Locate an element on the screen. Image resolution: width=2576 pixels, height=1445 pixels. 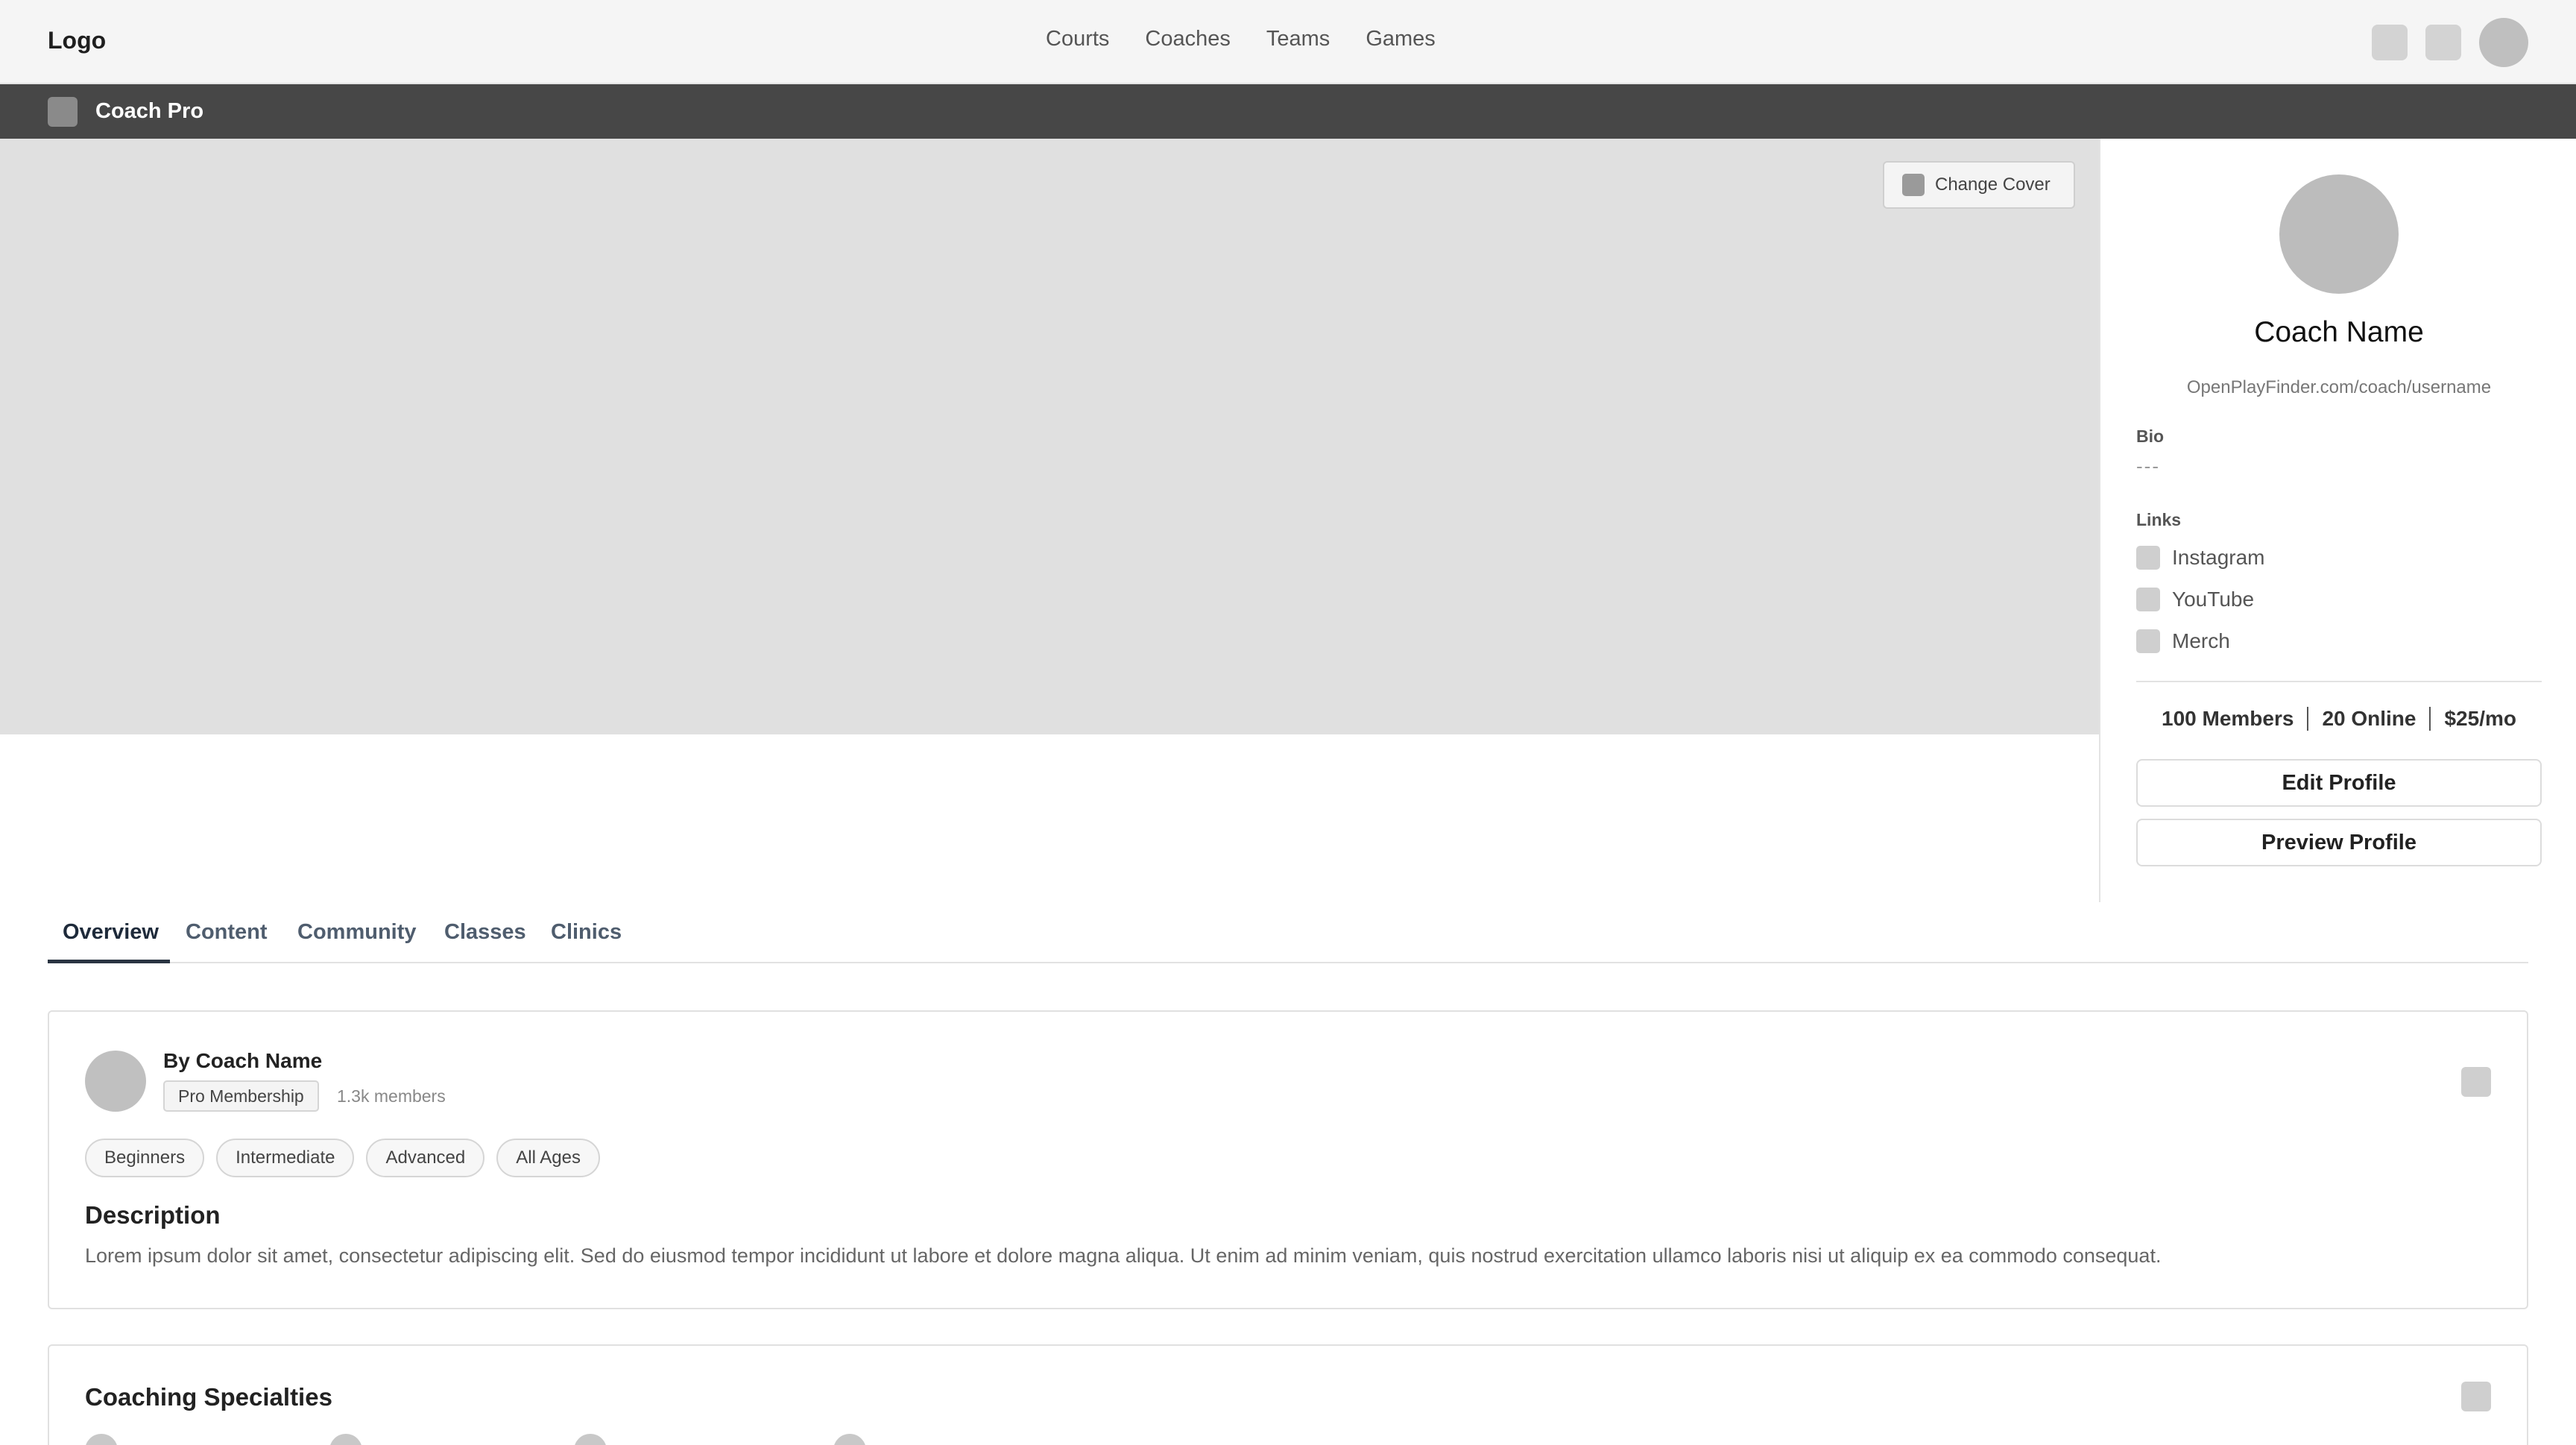
link-label: YouTube is located at coordinates (2214, 599).